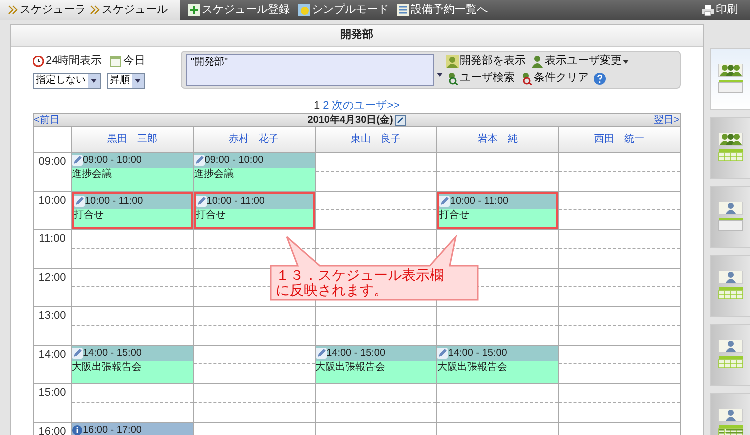 The width and height of the screenshot is (750, 435). I want to click on user-name-link: 西田 統一, so click(619, 139).